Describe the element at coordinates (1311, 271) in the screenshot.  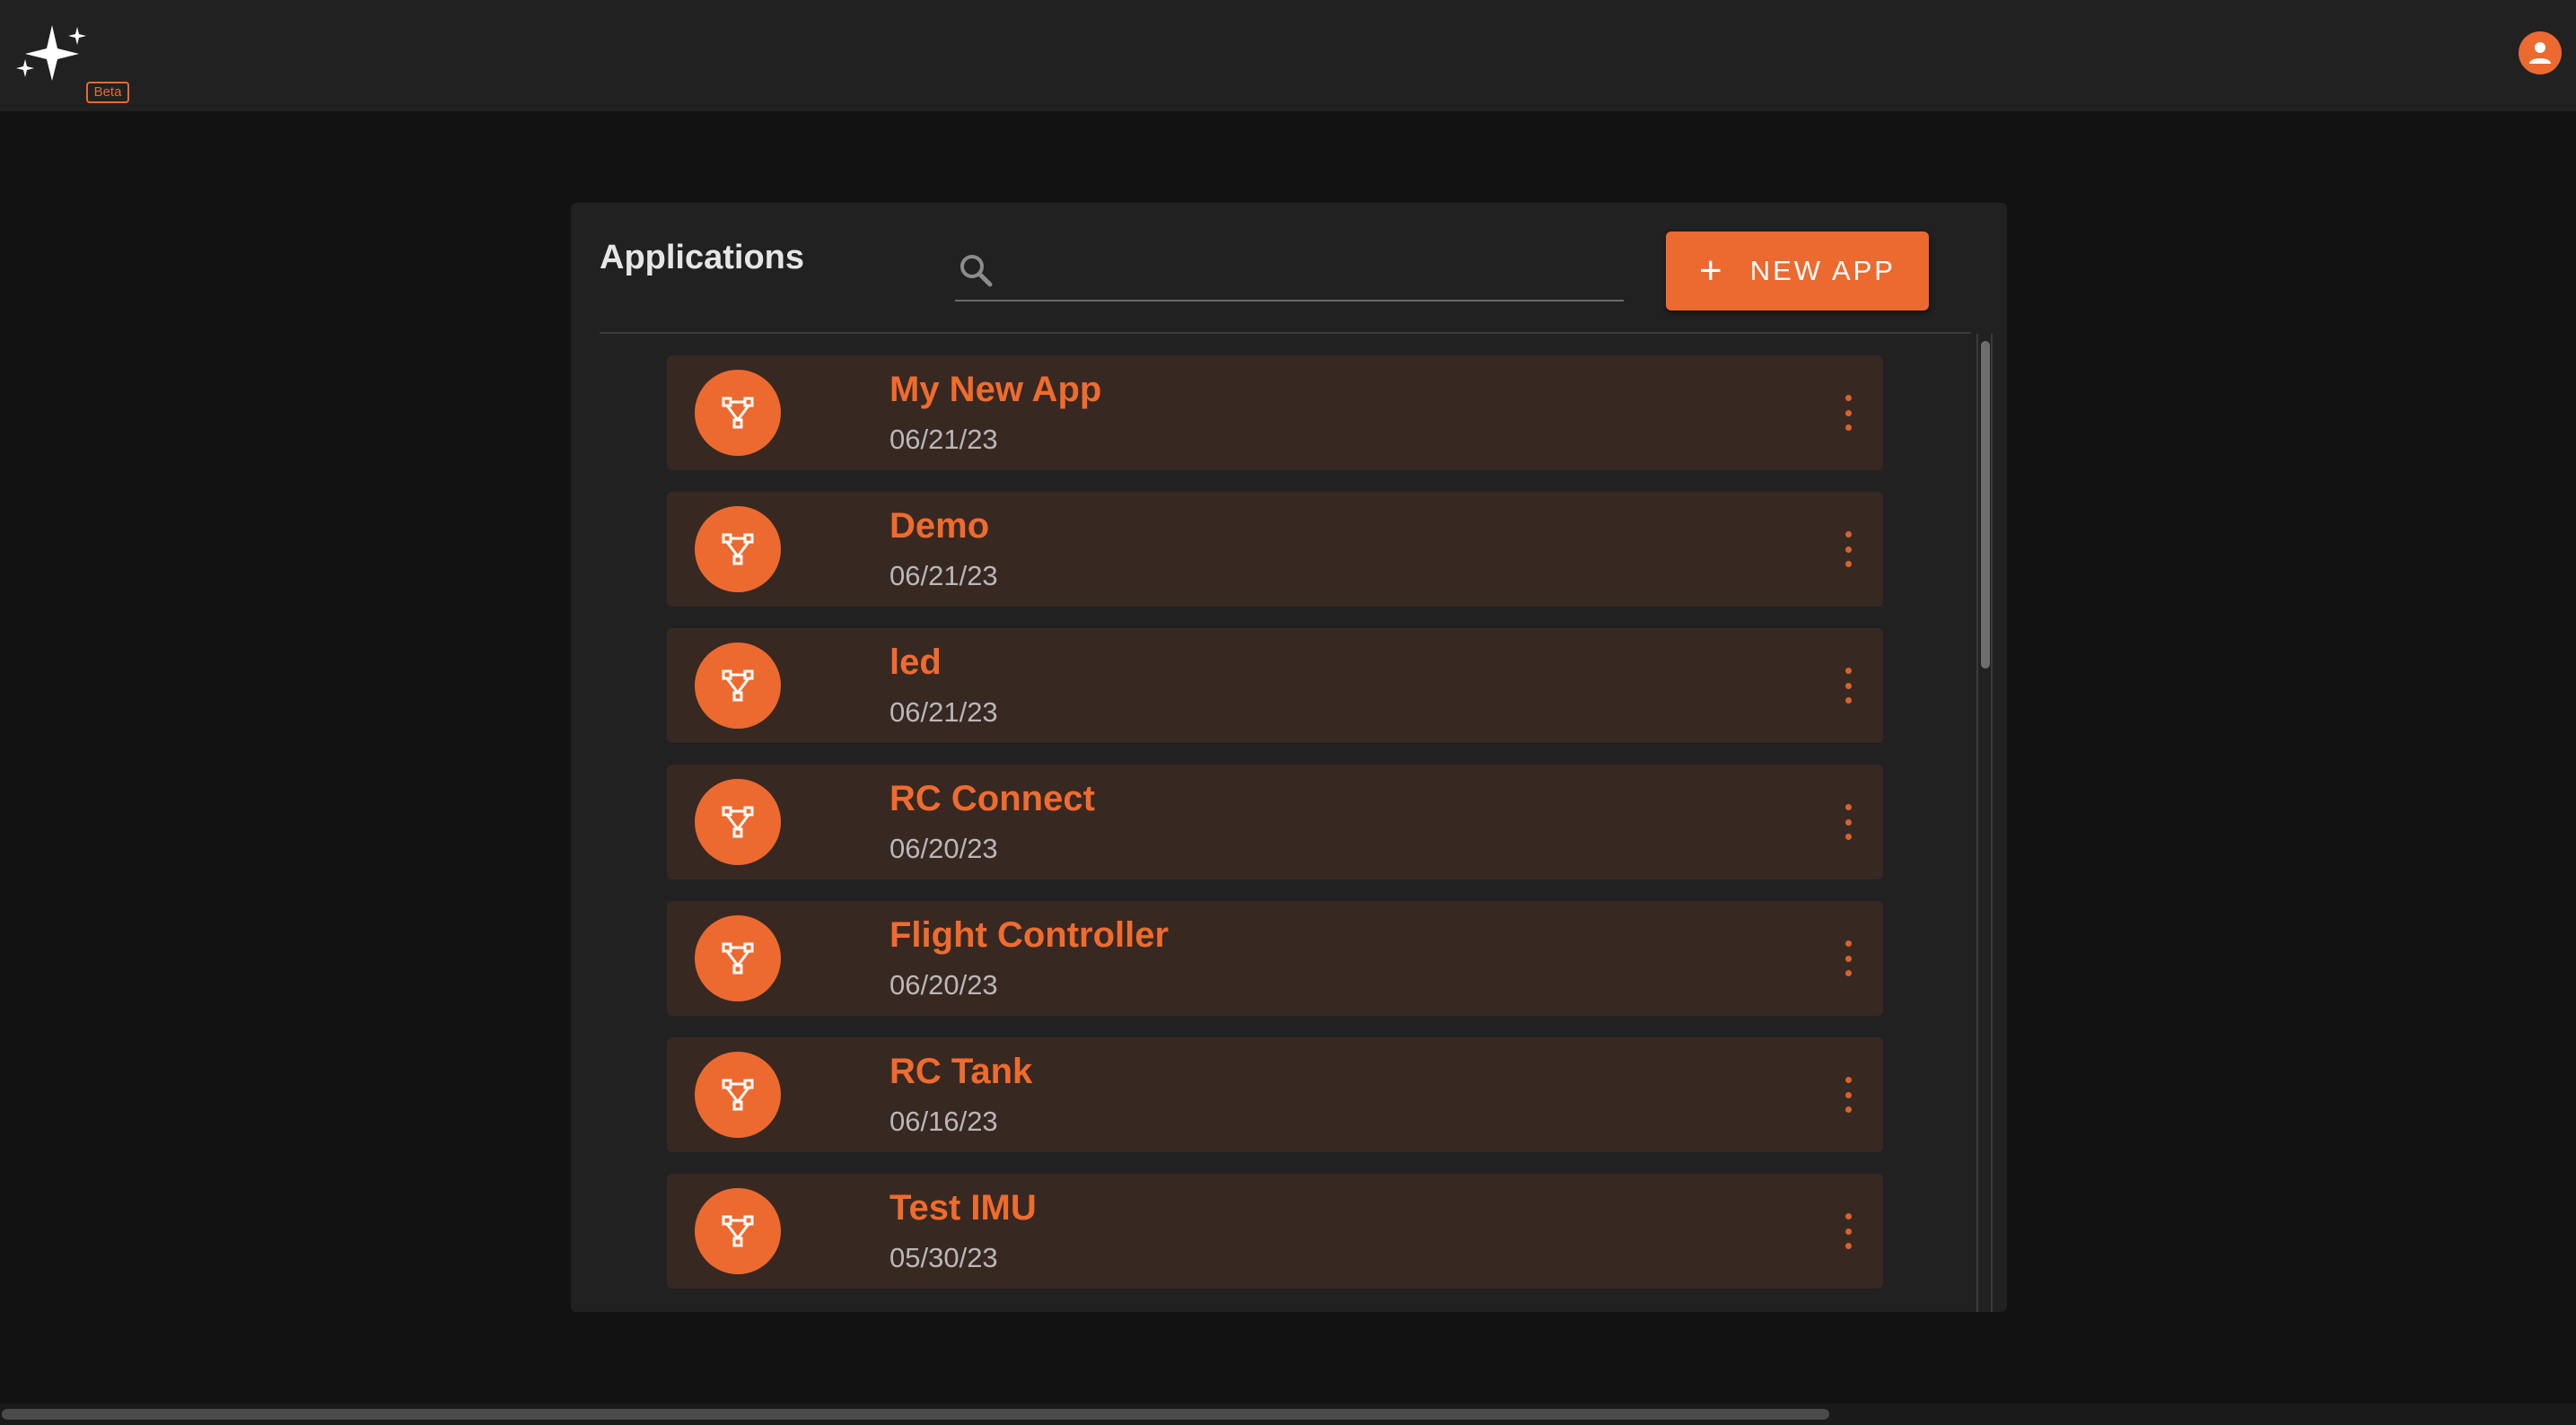
I see `search-input` at that location.